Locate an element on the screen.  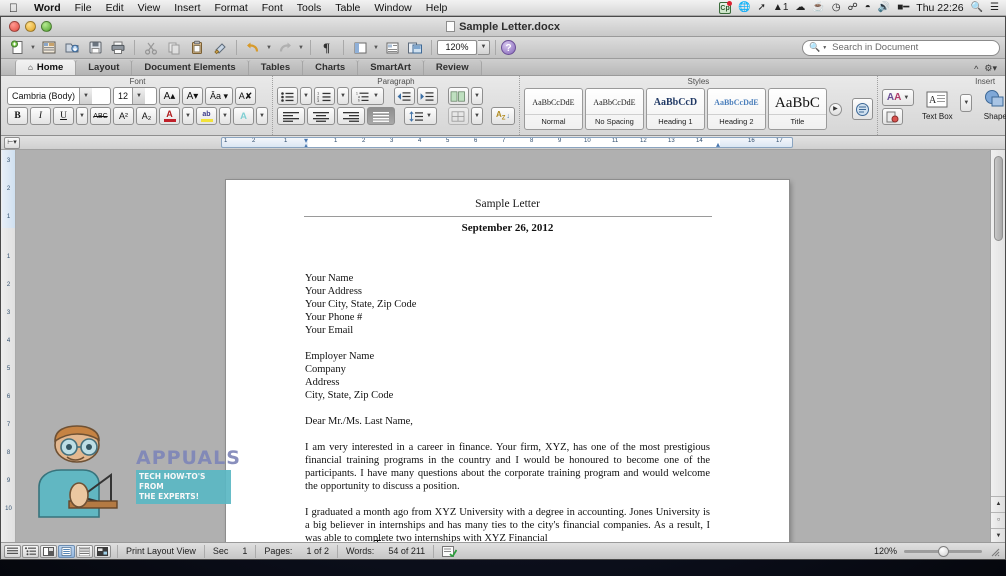
font-family-combo: Cambria (Body) ▼ is located at coordinates (59, 96).